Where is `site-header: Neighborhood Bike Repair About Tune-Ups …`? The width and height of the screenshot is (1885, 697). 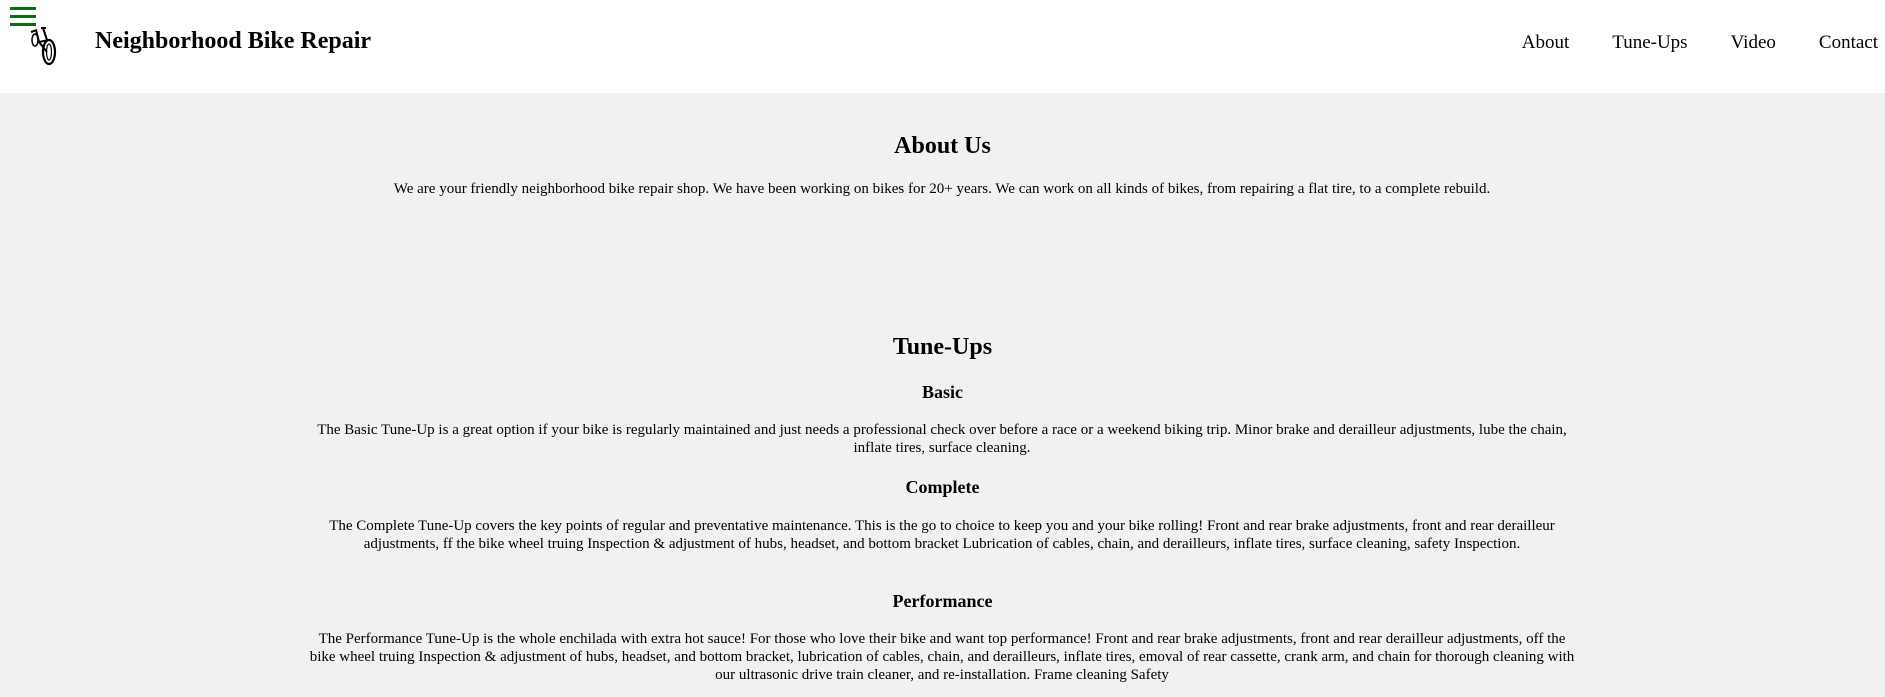 site-header: Neighborhood Bike Repair About Tune-Ups … is located at coordinates (942, 46).